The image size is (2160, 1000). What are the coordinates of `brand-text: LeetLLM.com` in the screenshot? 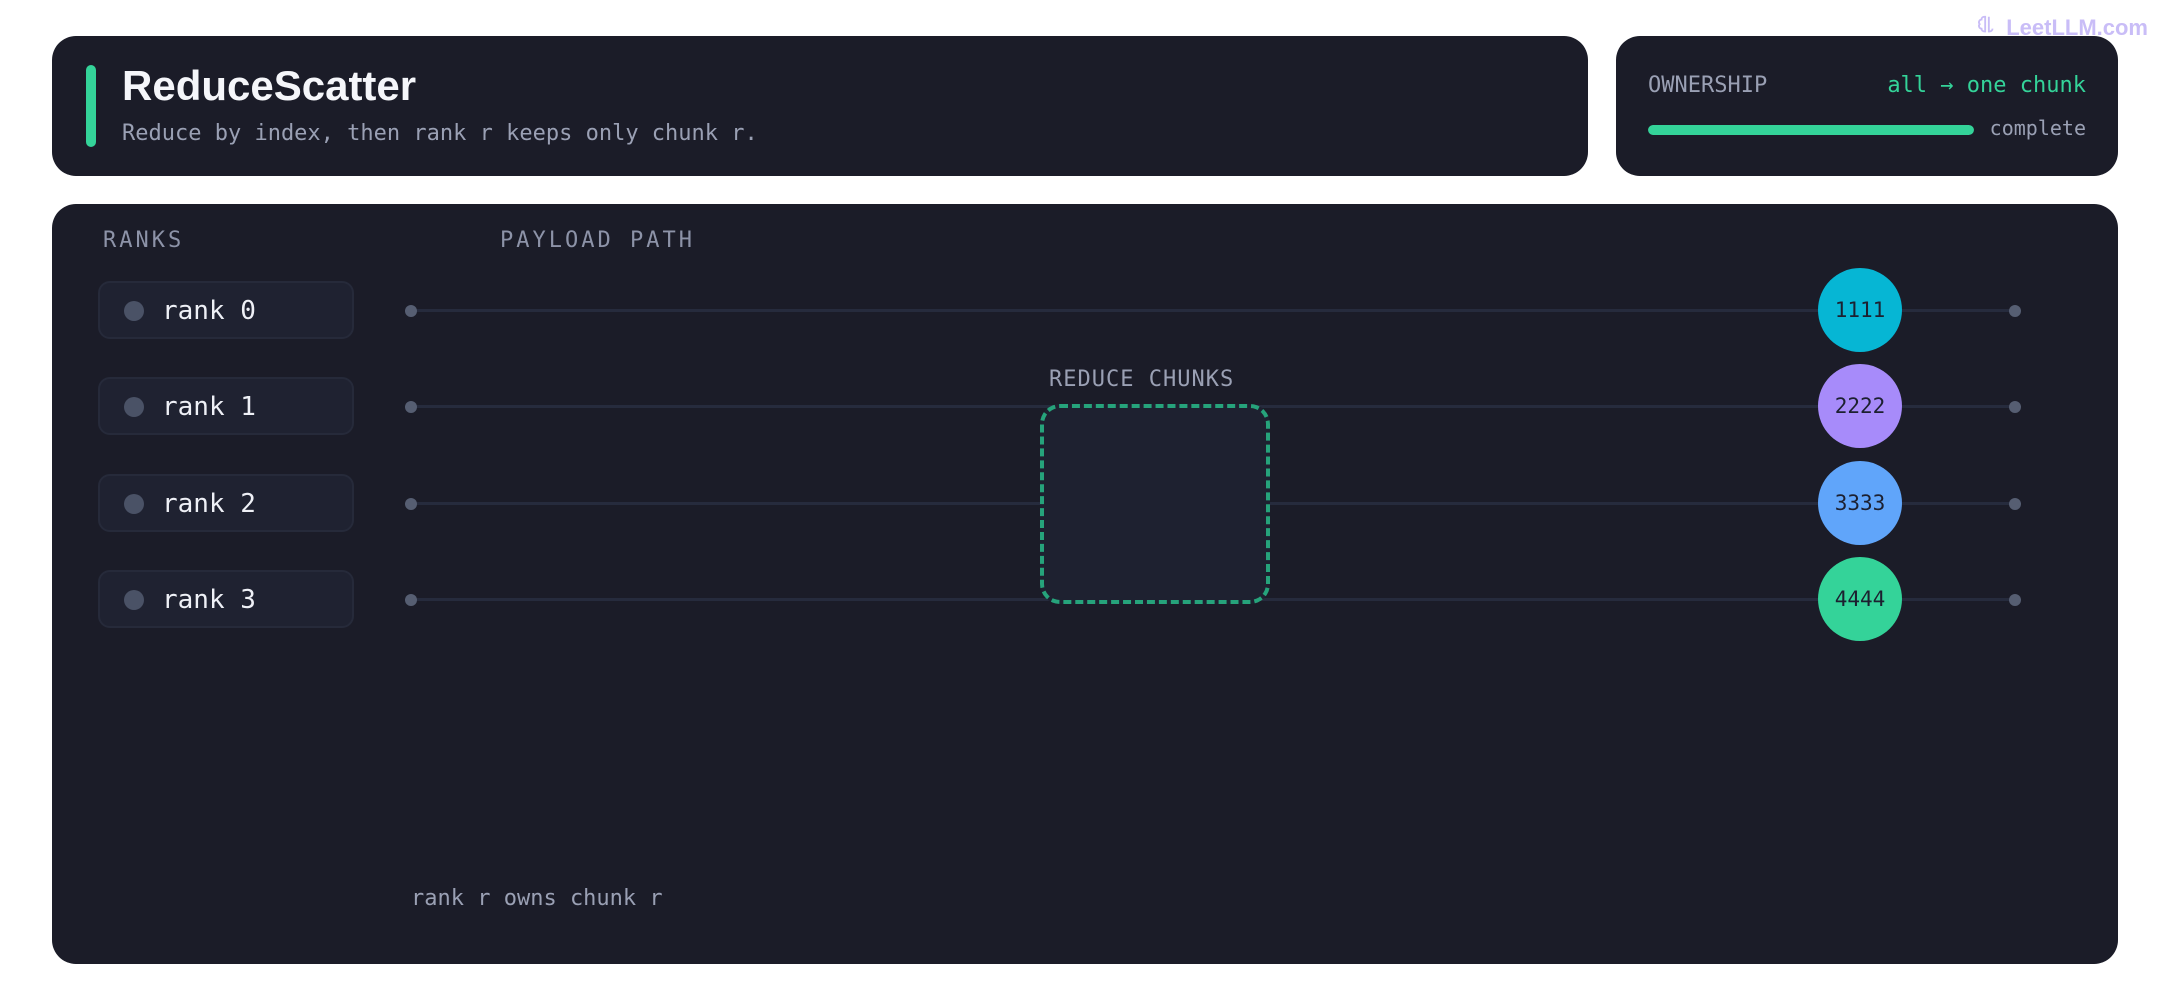 It's located at (2077, 27).